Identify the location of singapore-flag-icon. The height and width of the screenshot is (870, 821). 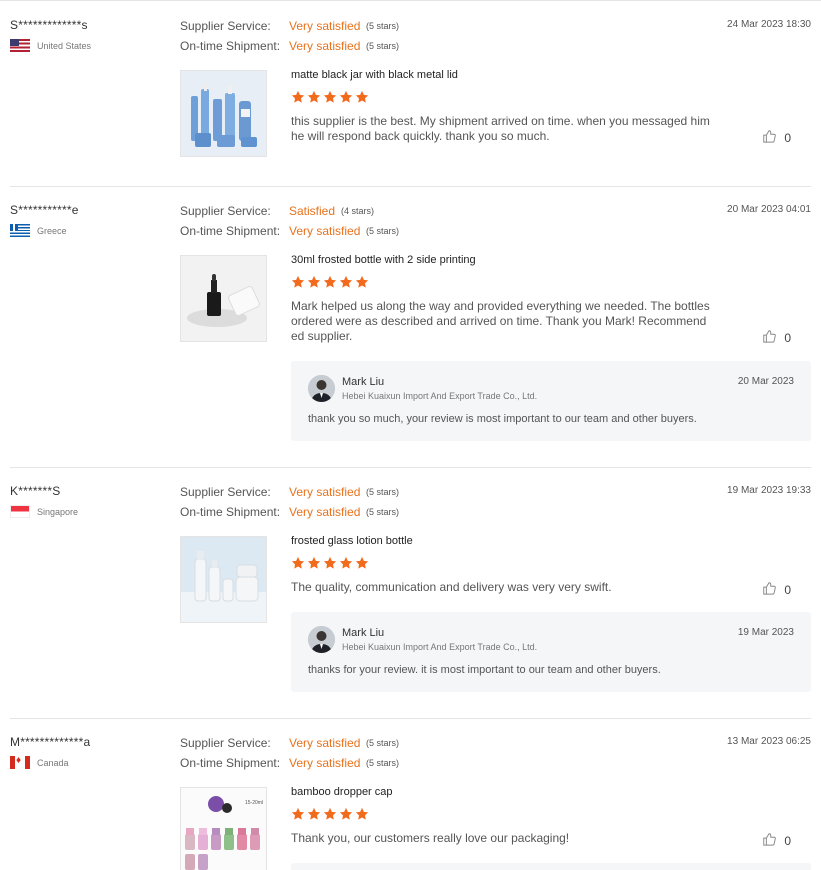
(20, 511).